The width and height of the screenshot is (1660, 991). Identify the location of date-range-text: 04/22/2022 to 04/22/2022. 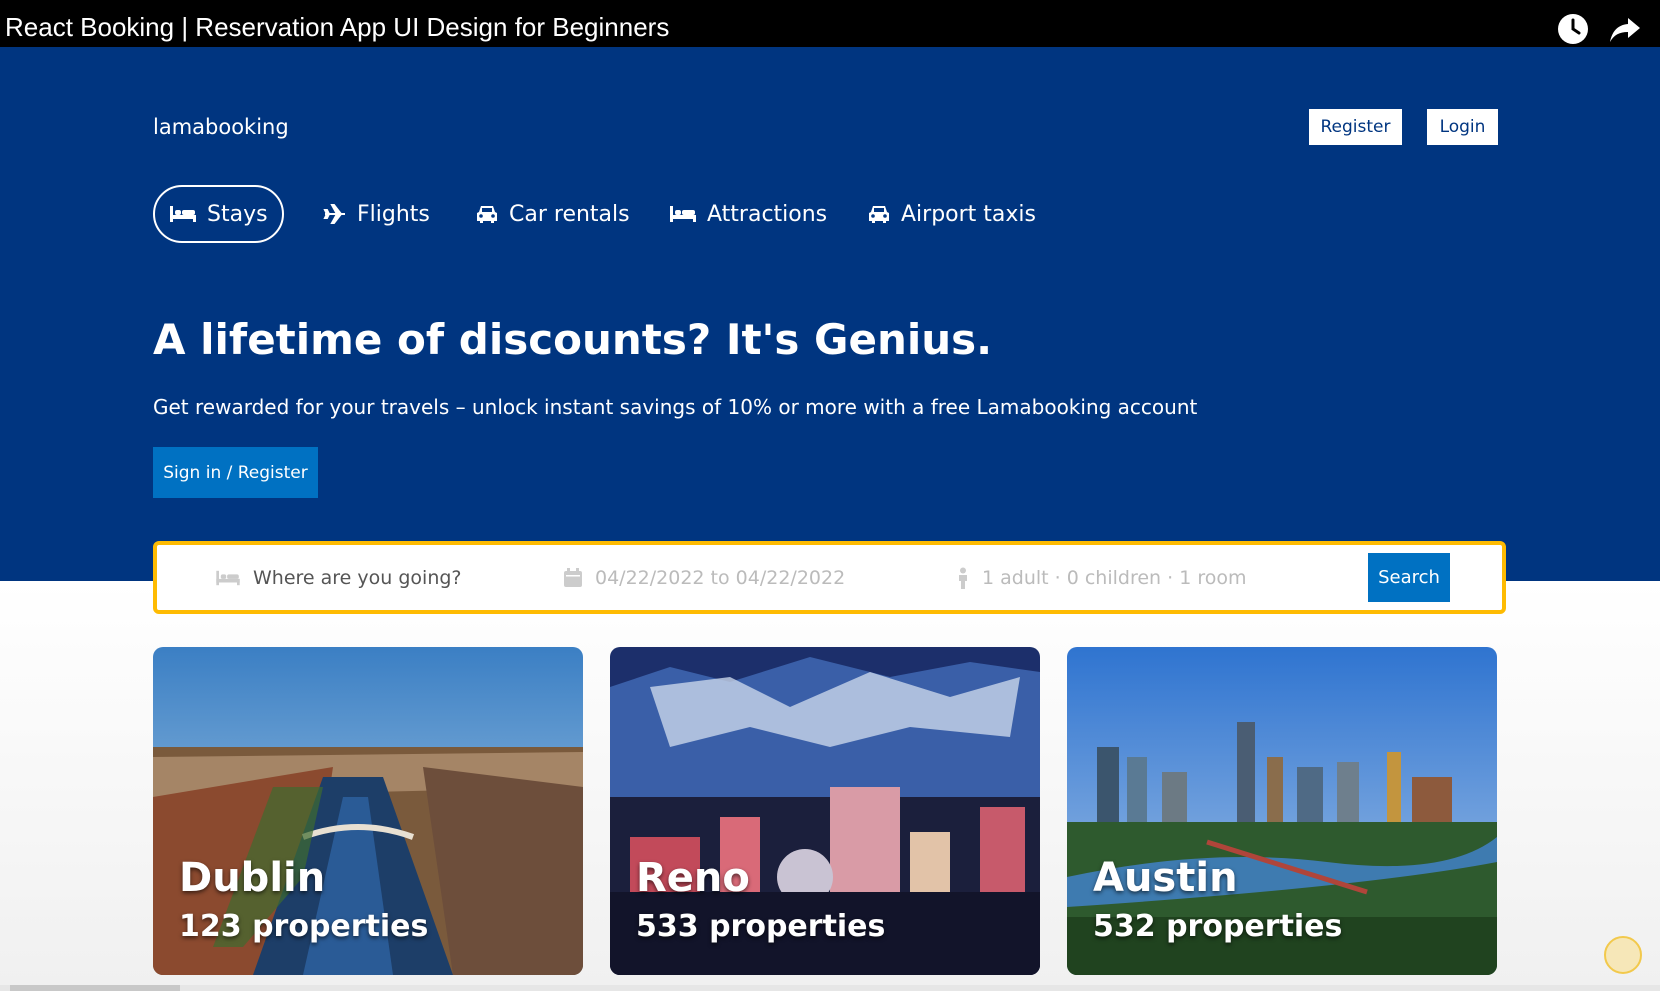
(720, 577).